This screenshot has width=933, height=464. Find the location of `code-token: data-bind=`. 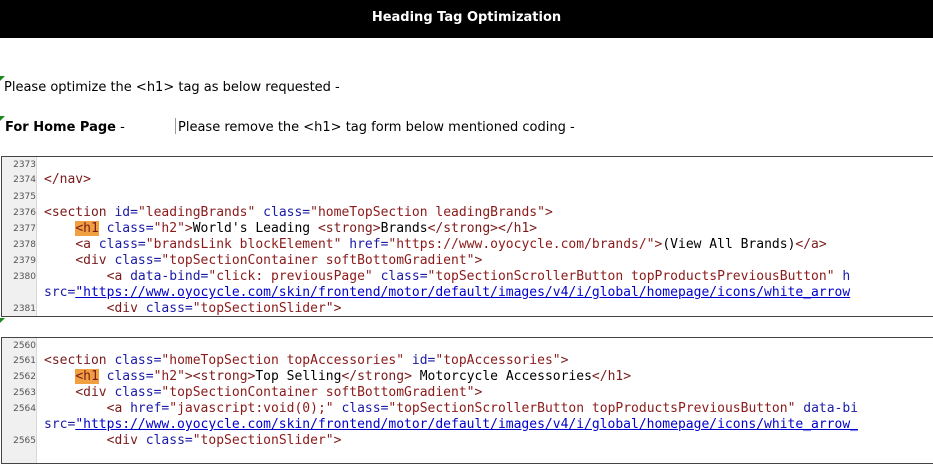

code-token: data-bind= is located at coordinates (165, 276).